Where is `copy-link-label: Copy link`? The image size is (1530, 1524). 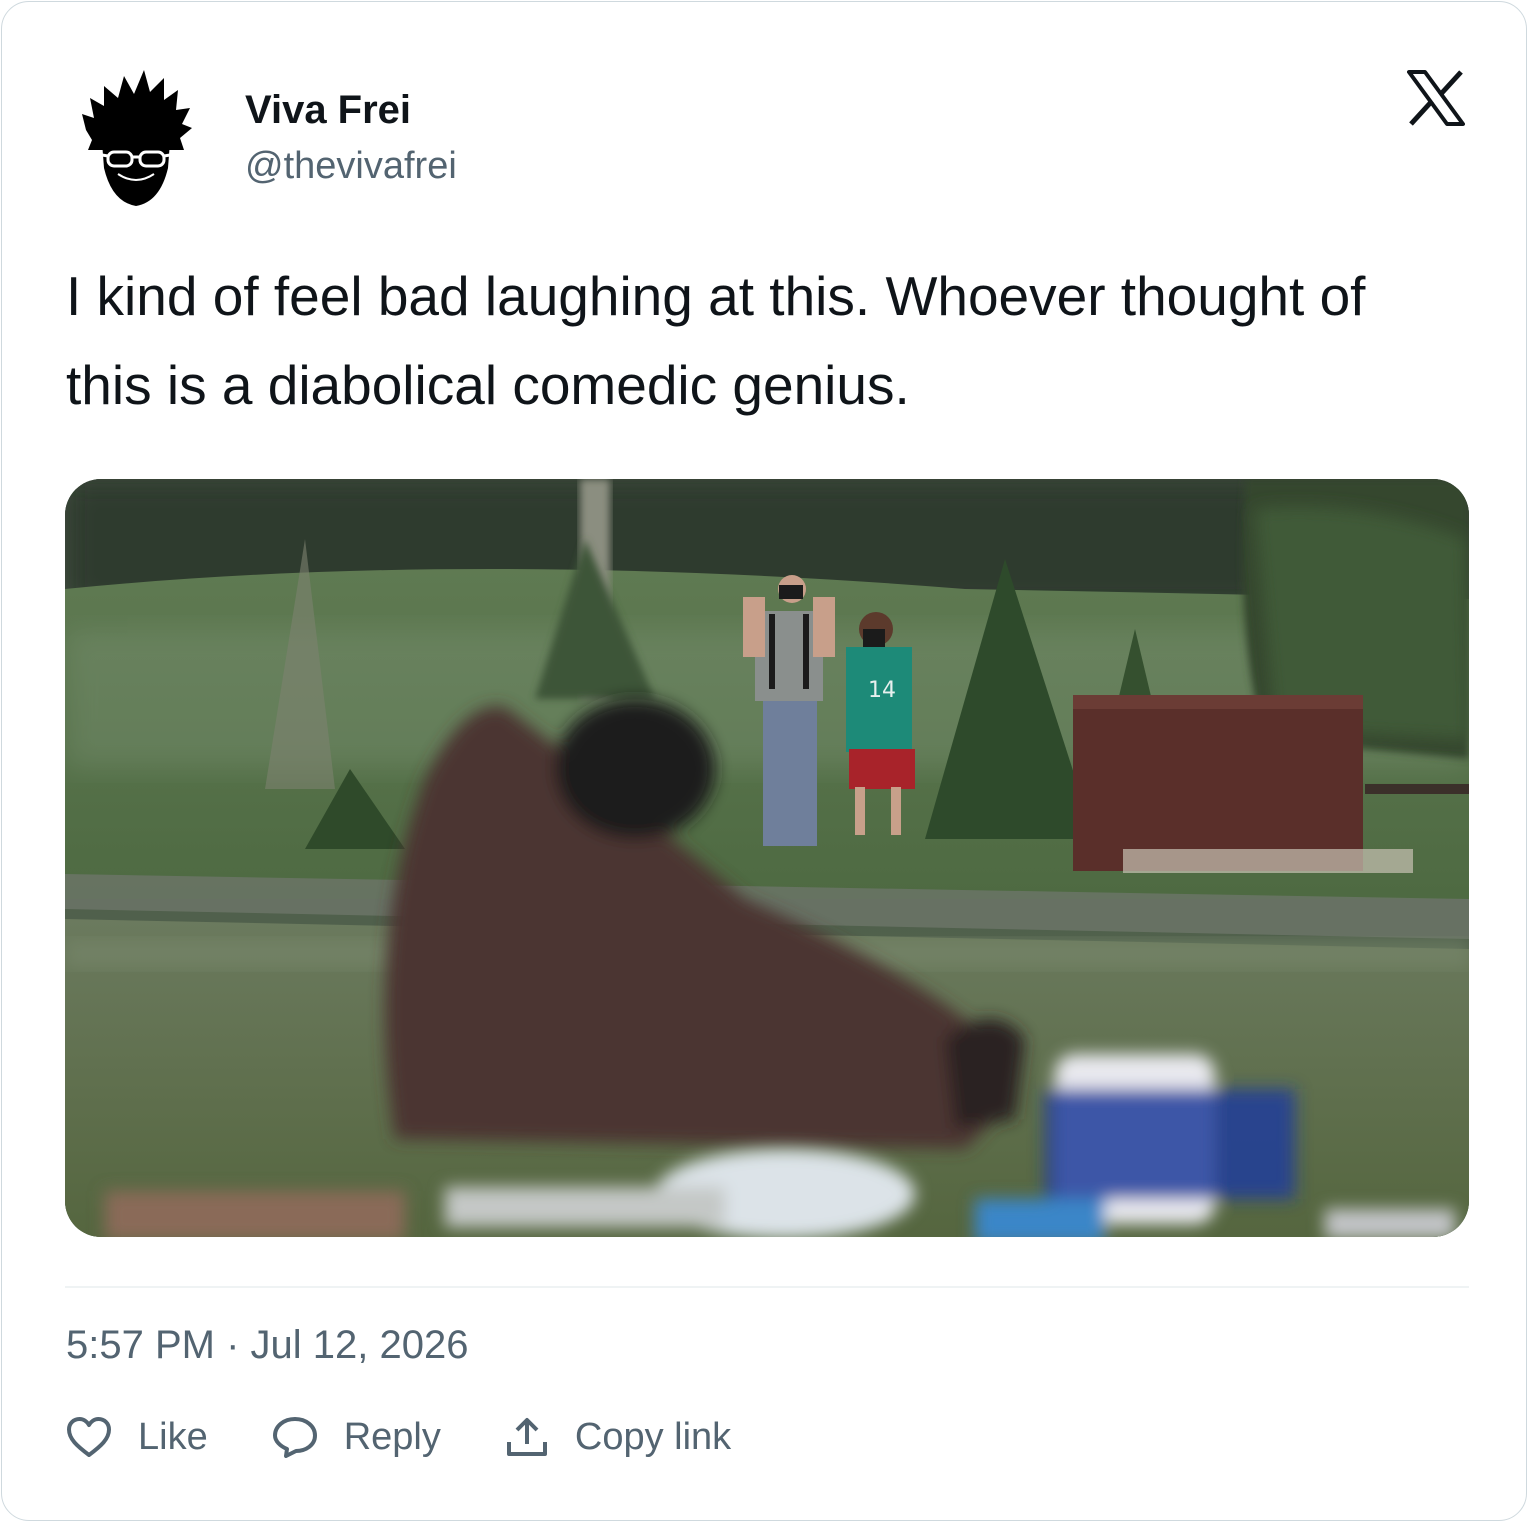
copy-link-label: Copy link is located at coordinates (653, 1436).